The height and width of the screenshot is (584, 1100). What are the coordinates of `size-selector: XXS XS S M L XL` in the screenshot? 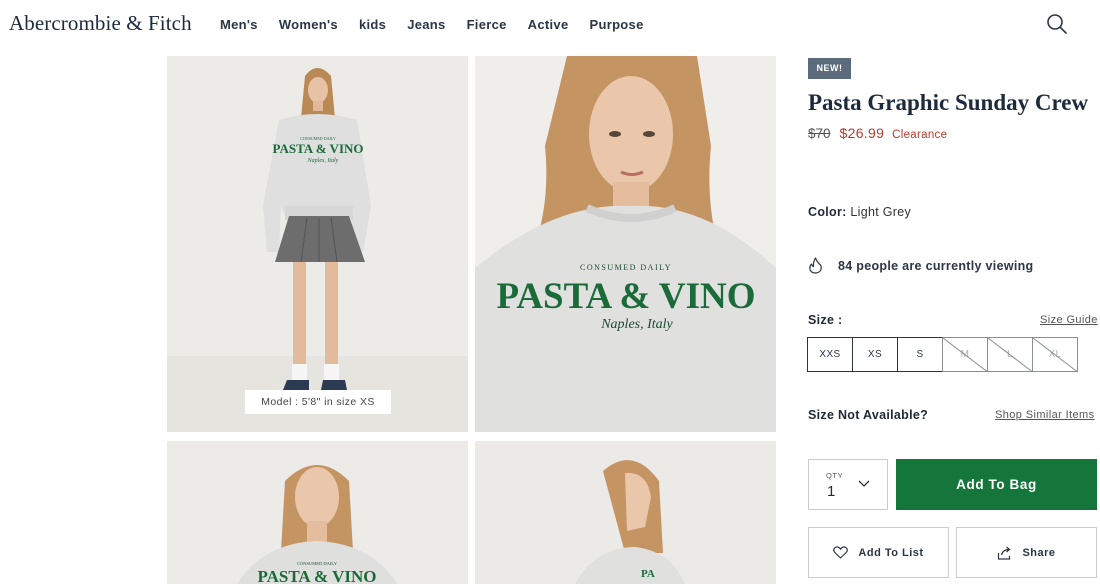 It's located at (942, 354).